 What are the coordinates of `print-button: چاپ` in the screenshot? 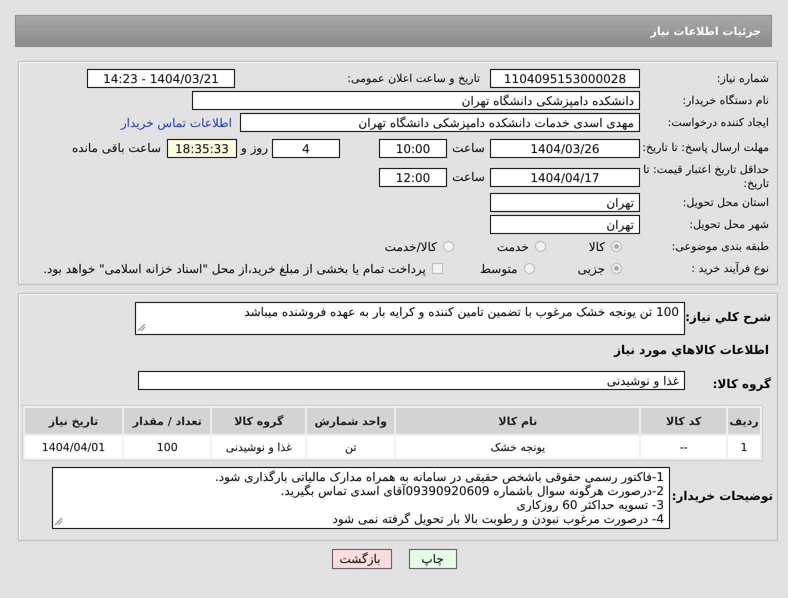 It's located at (432, 559).